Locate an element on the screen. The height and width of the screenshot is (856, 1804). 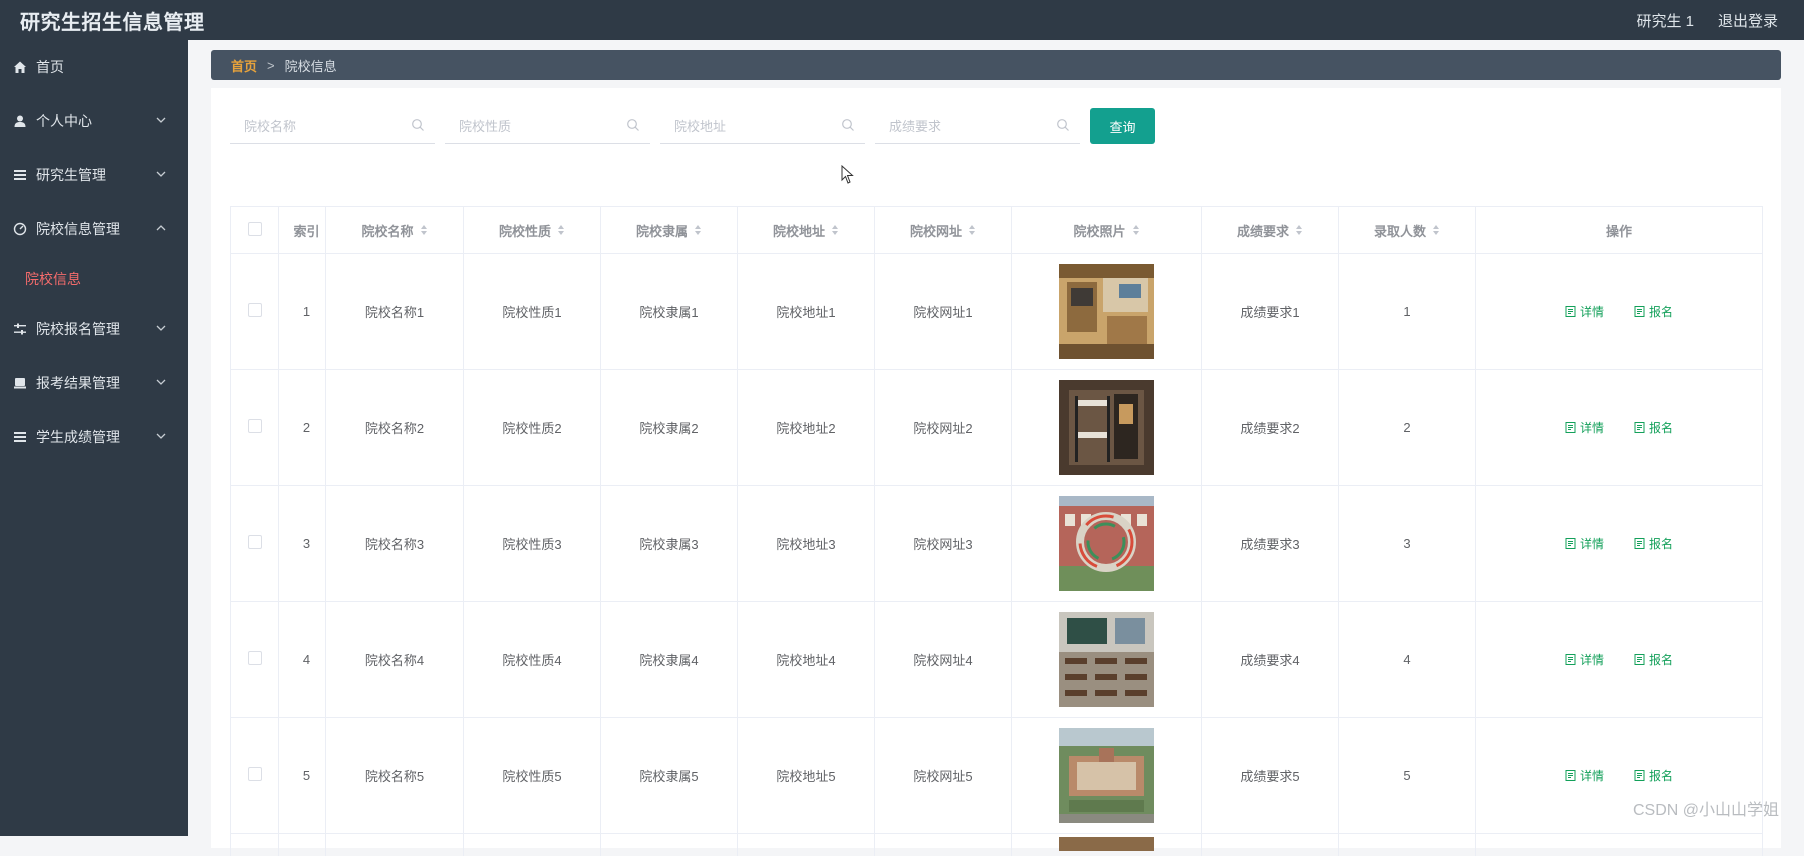
header-select-all is located at coordinates (255, 230).